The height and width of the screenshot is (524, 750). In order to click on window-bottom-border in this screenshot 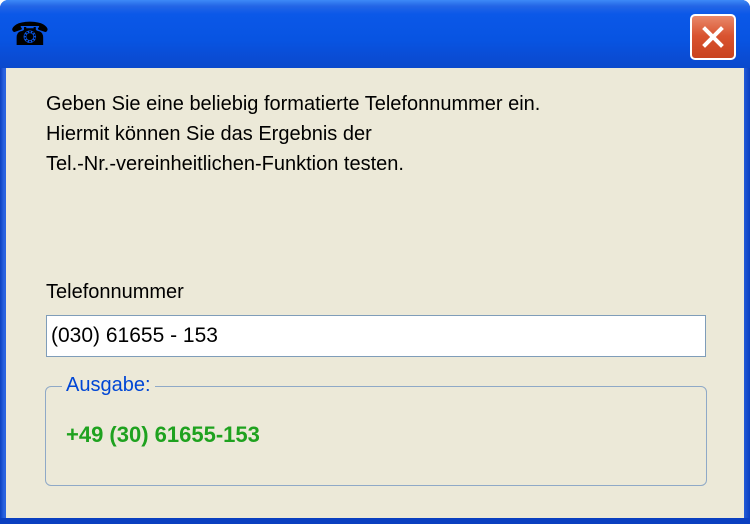, I will do `click(375, 521)`.